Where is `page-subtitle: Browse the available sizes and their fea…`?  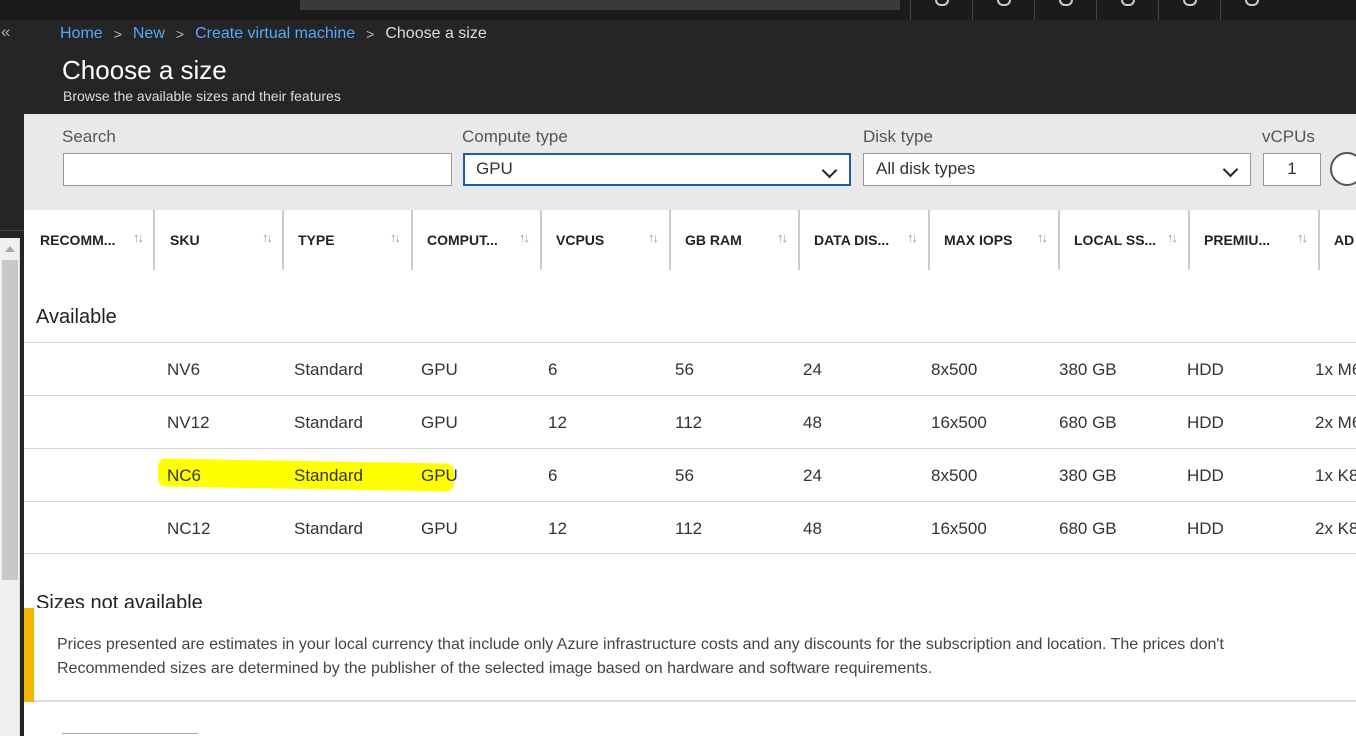
page-subtitle: Browse the available sizes and their fea… is located at coordinates (202, 96).